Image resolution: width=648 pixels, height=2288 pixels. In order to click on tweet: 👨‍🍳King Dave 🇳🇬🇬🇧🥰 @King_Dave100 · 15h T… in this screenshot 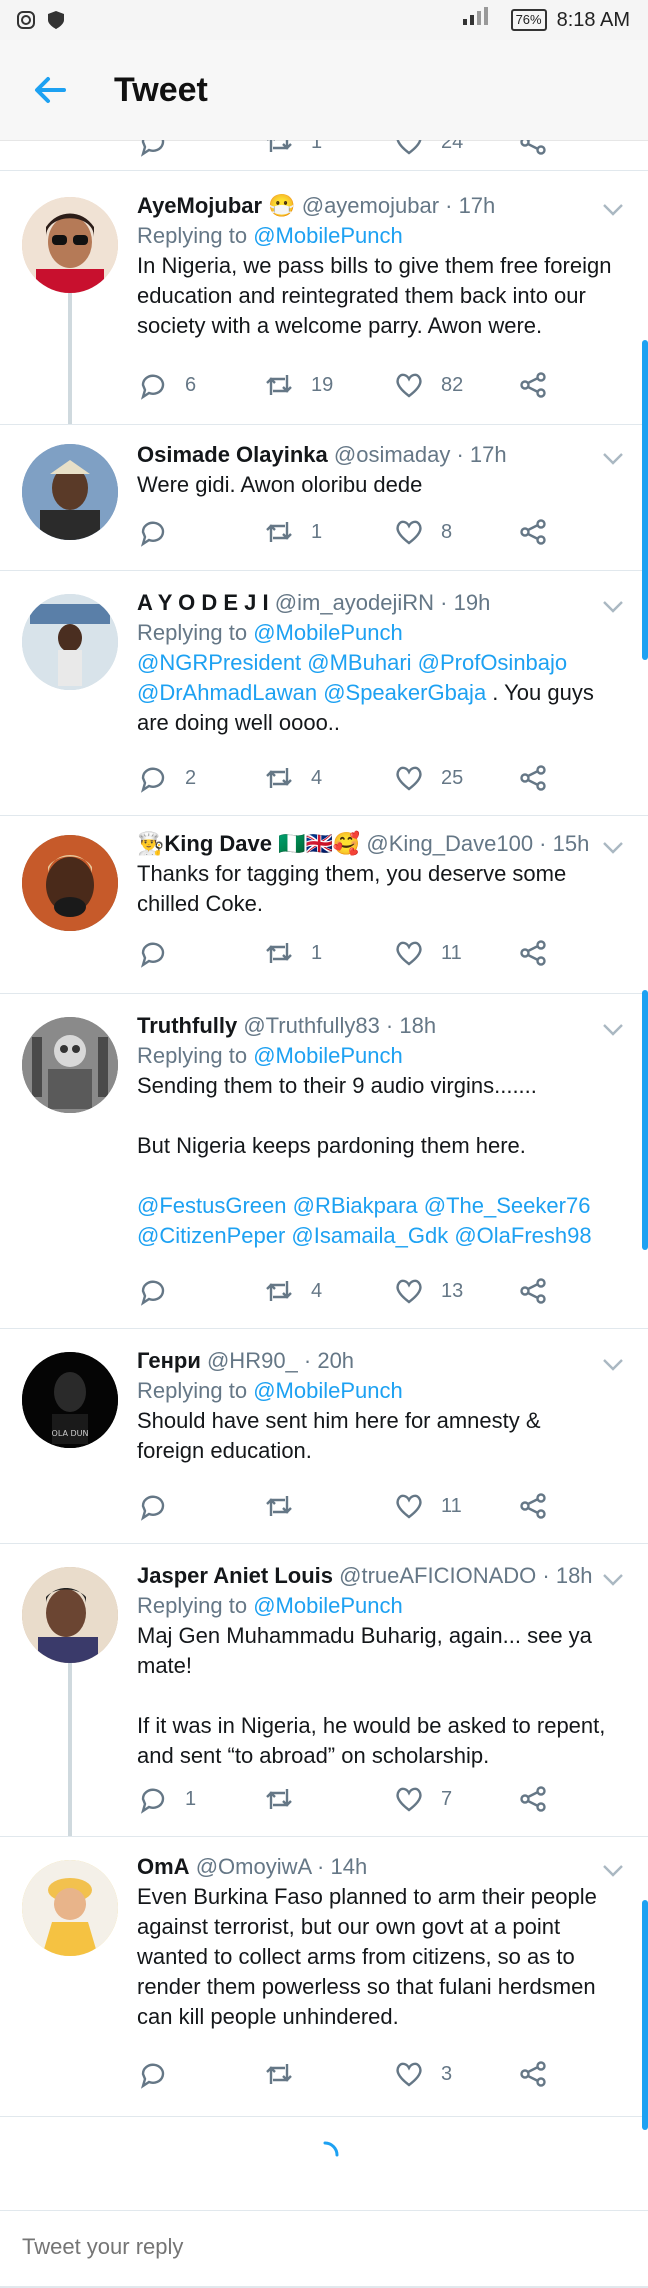, I will do `click(324, 904)`.